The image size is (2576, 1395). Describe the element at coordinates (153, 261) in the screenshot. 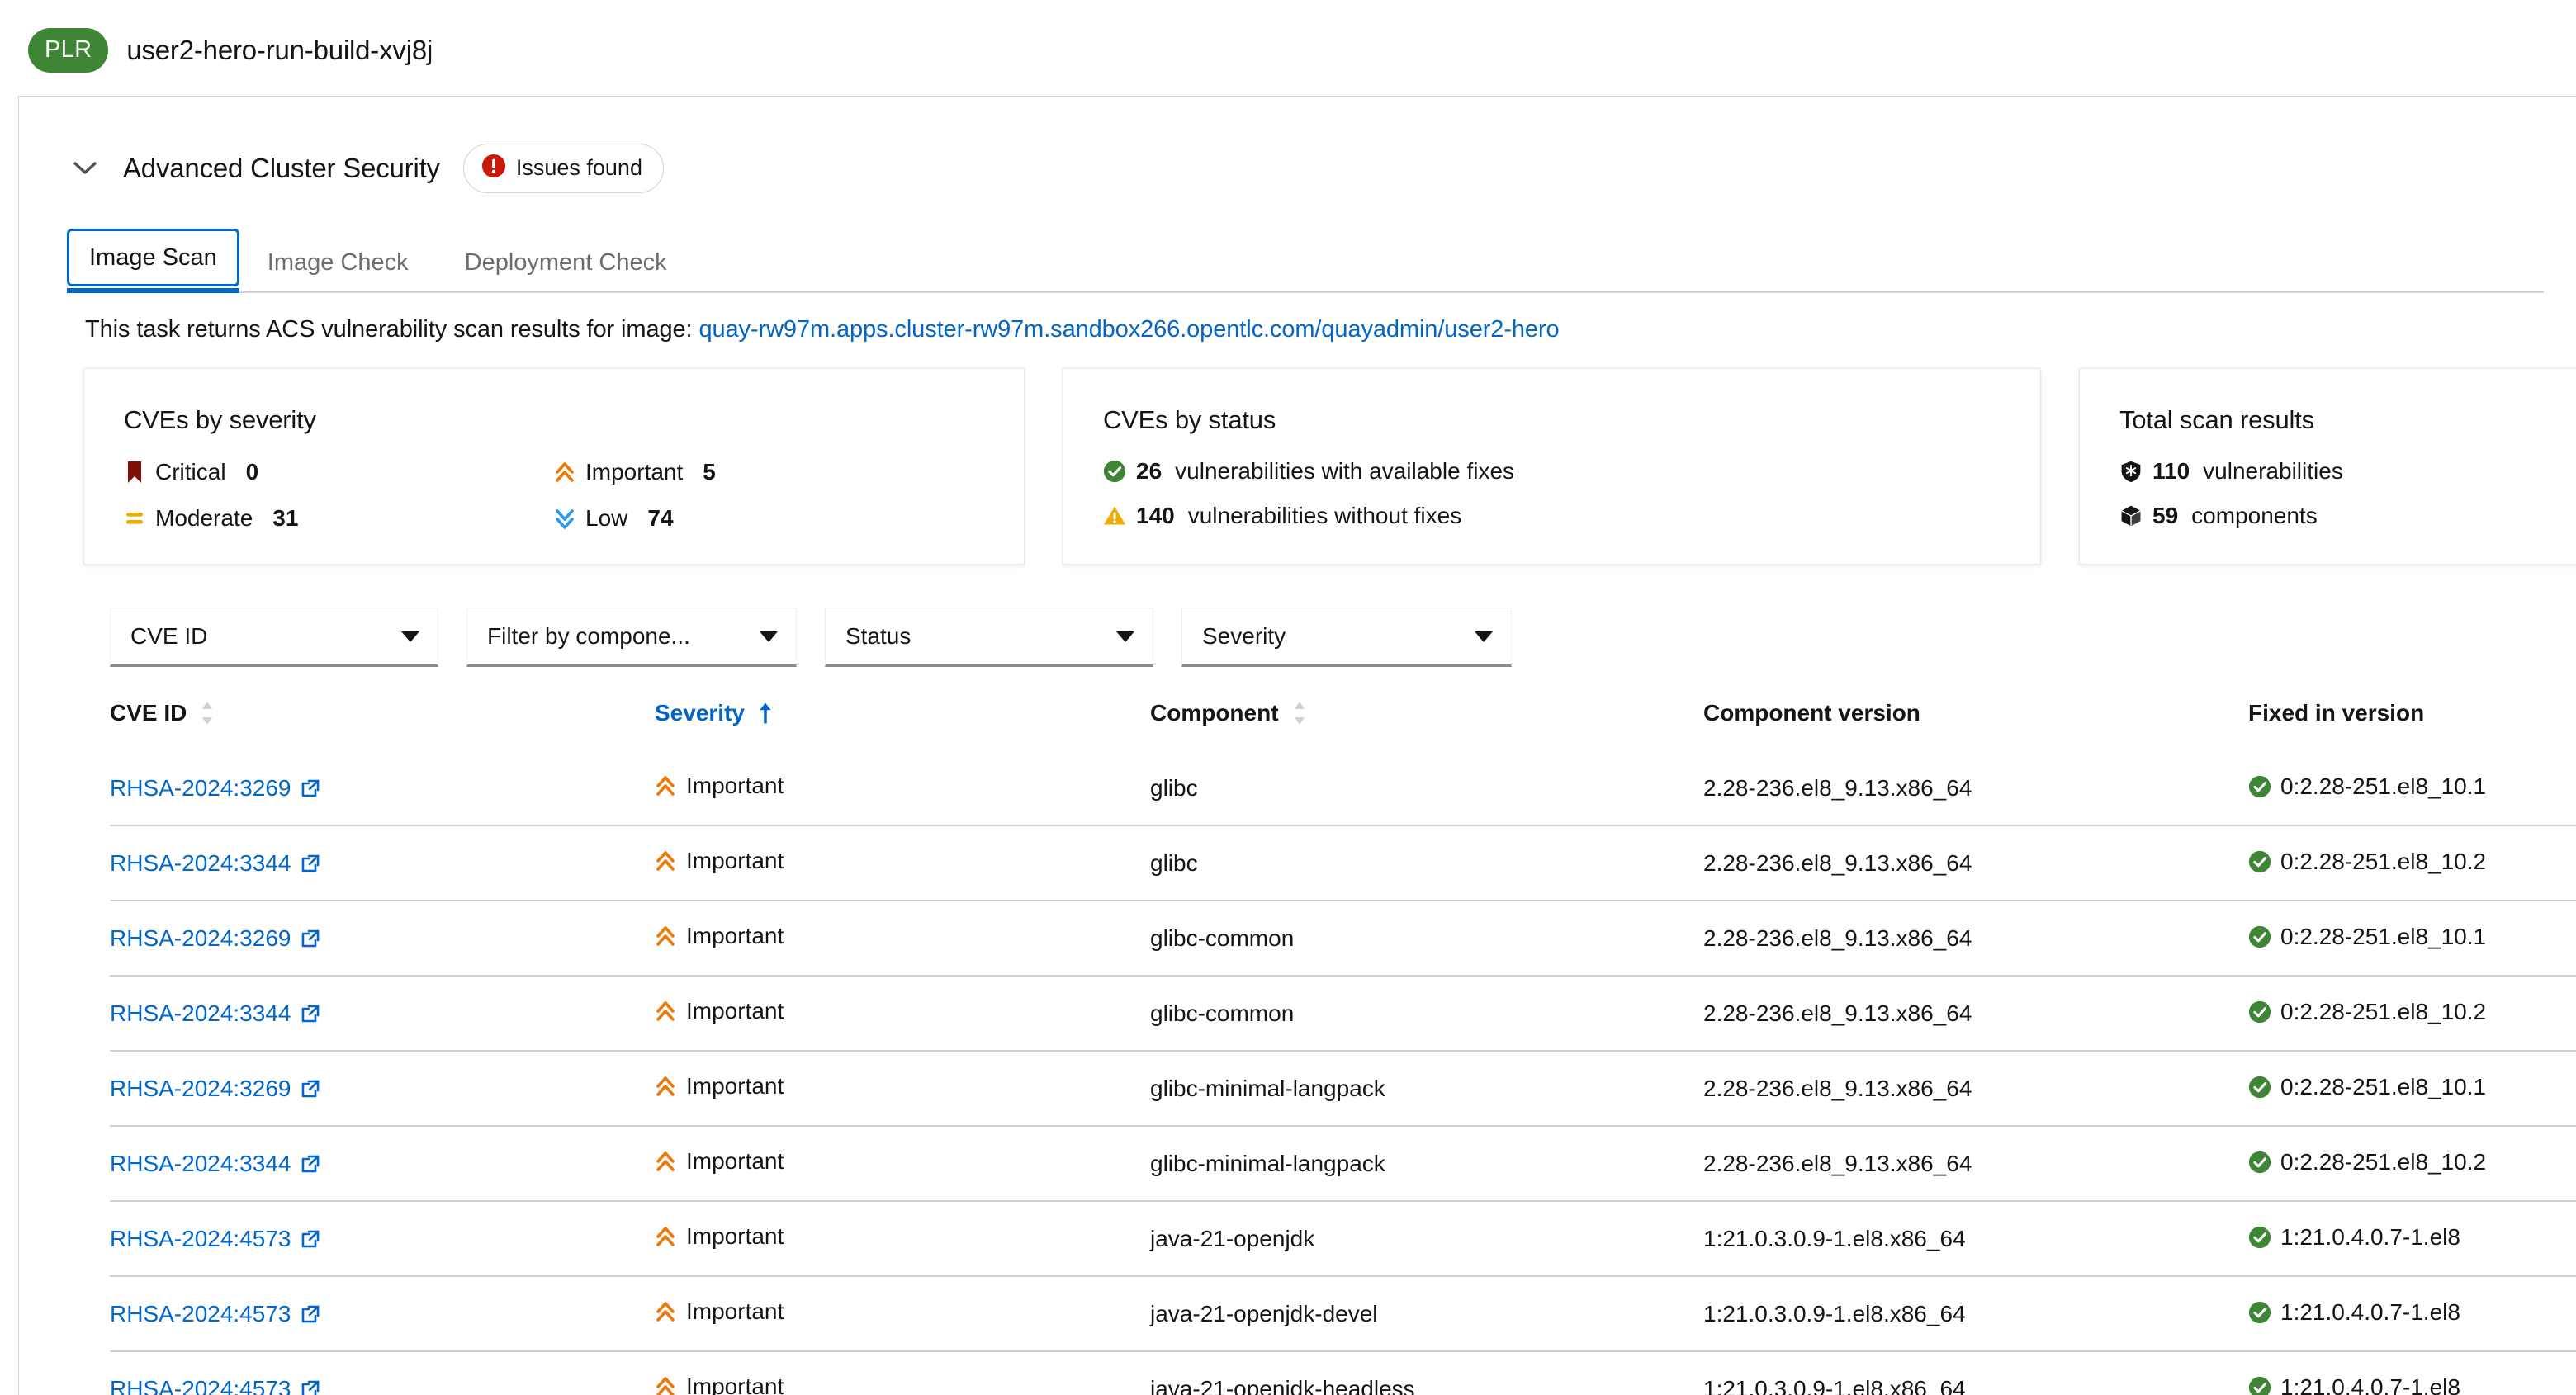

I see `tab-image-scan: Image Scan` at that location.